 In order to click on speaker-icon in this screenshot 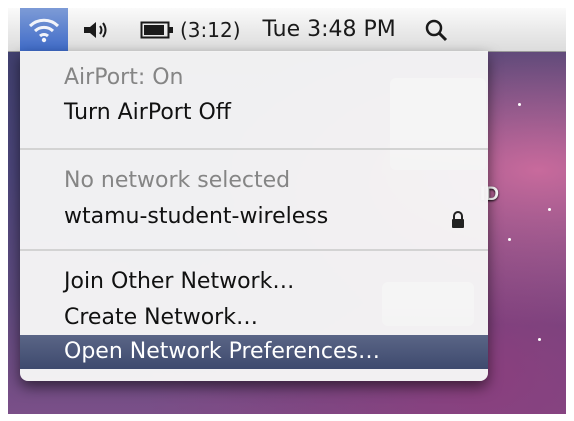, I will do `click(95, 29)`.